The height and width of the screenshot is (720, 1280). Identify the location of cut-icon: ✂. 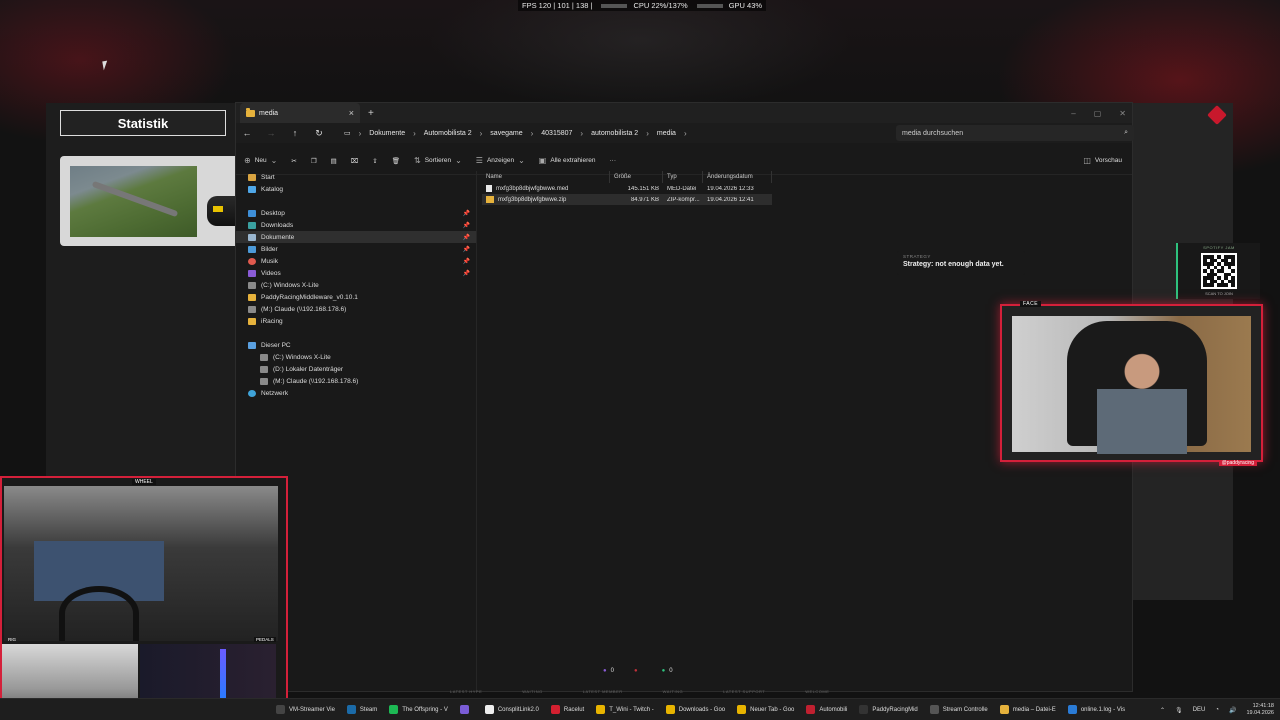
(293, 161).